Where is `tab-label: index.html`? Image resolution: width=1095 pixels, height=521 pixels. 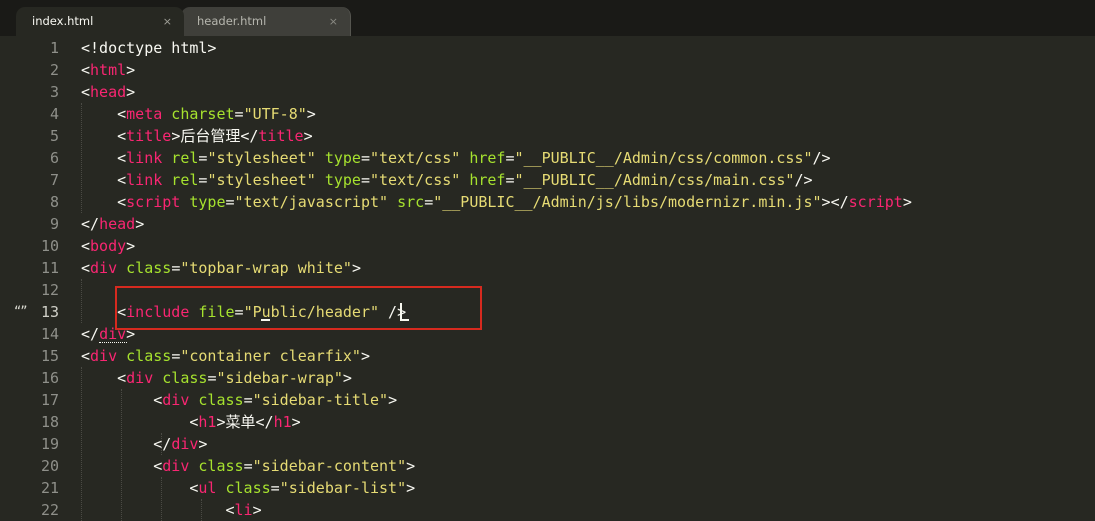 tab-label: index.html is located at coordinates (63, 21).